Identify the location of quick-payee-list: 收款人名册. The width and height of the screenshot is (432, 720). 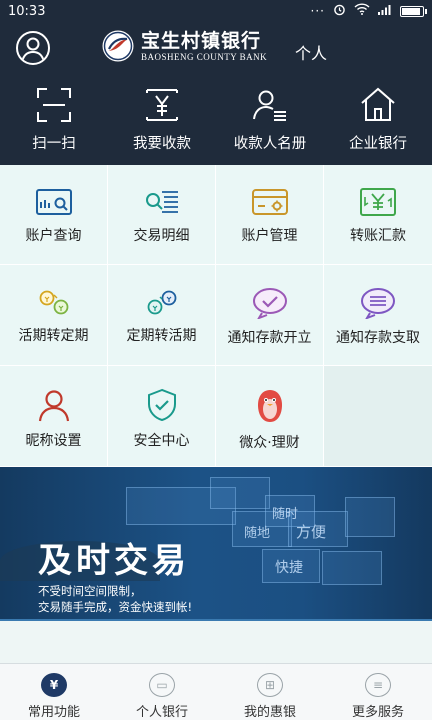
(270, 122).